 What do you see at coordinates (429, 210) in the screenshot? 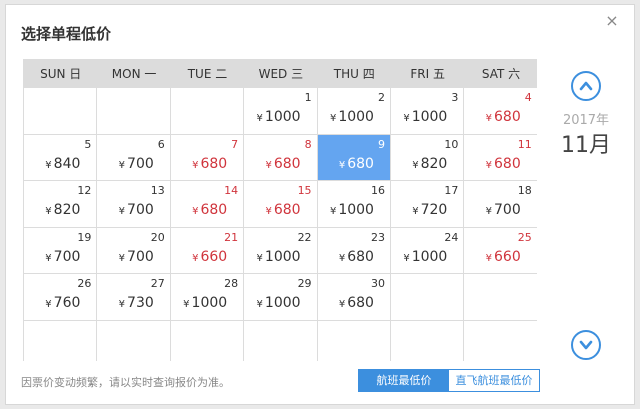
I see `fare-price: ¥720` at bounding box center [429, 210].